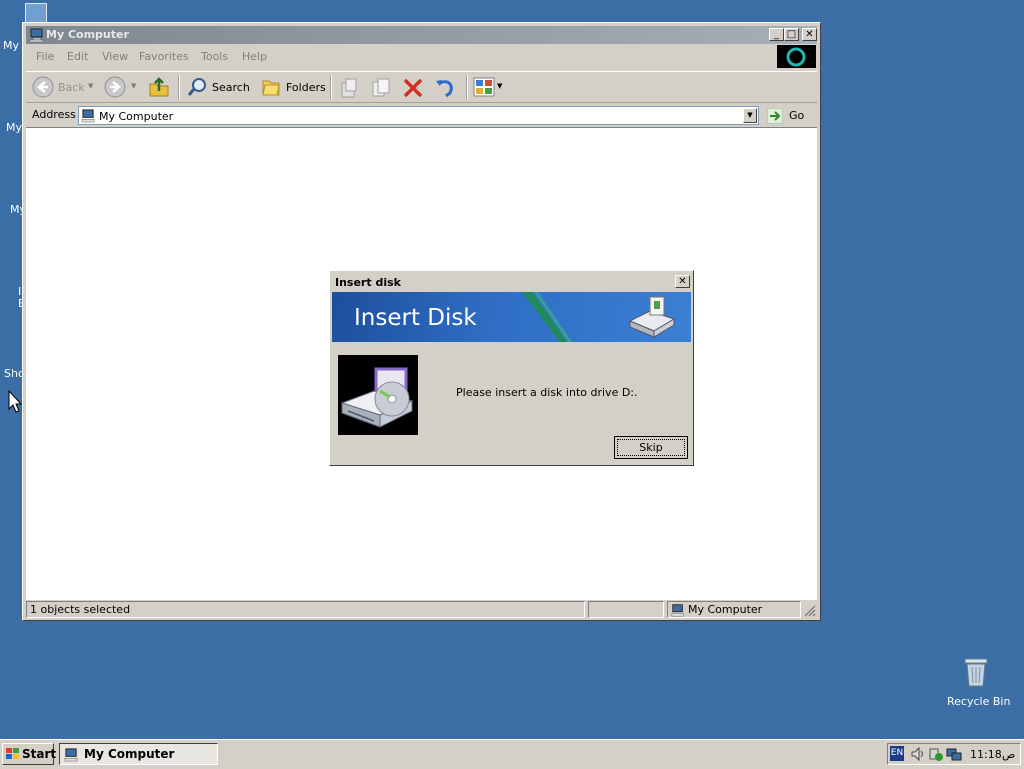  I want to click on dialog-banner: Insert Disk, so click(511, 317).